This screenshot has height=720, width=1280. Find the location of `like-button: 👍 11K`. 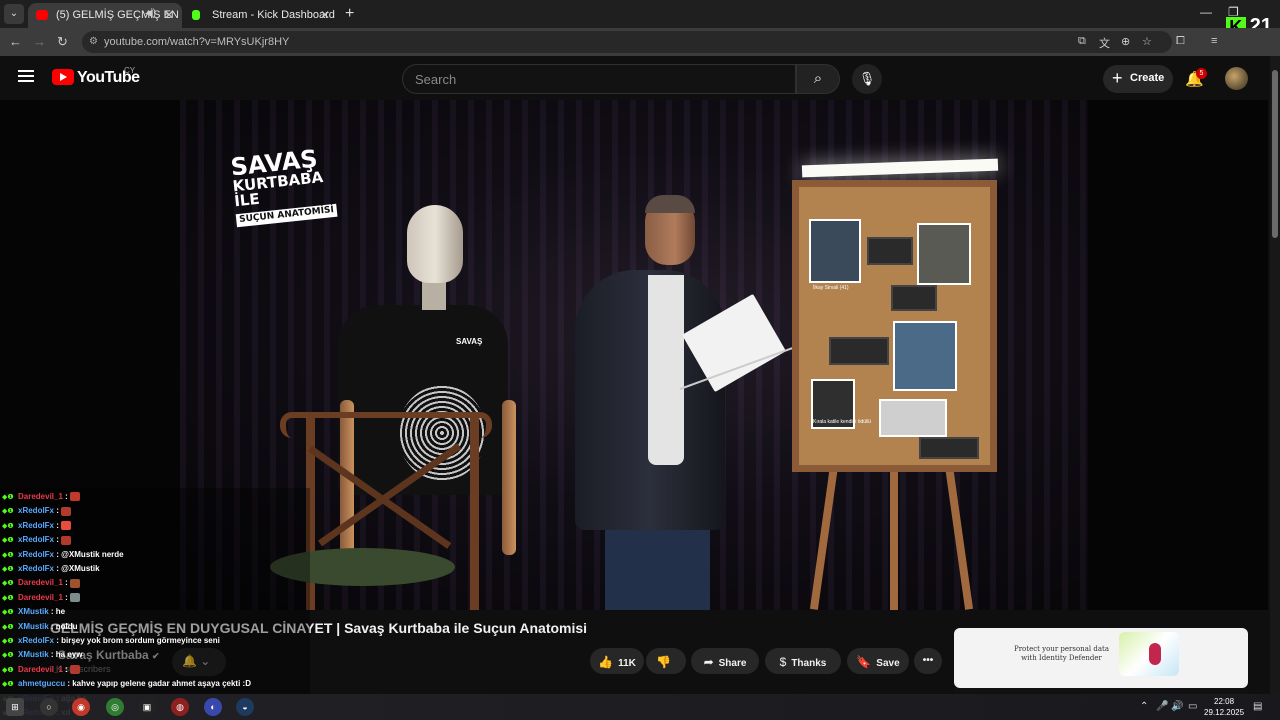

like-button: 👍 11K is located at coordinates (617, 661).